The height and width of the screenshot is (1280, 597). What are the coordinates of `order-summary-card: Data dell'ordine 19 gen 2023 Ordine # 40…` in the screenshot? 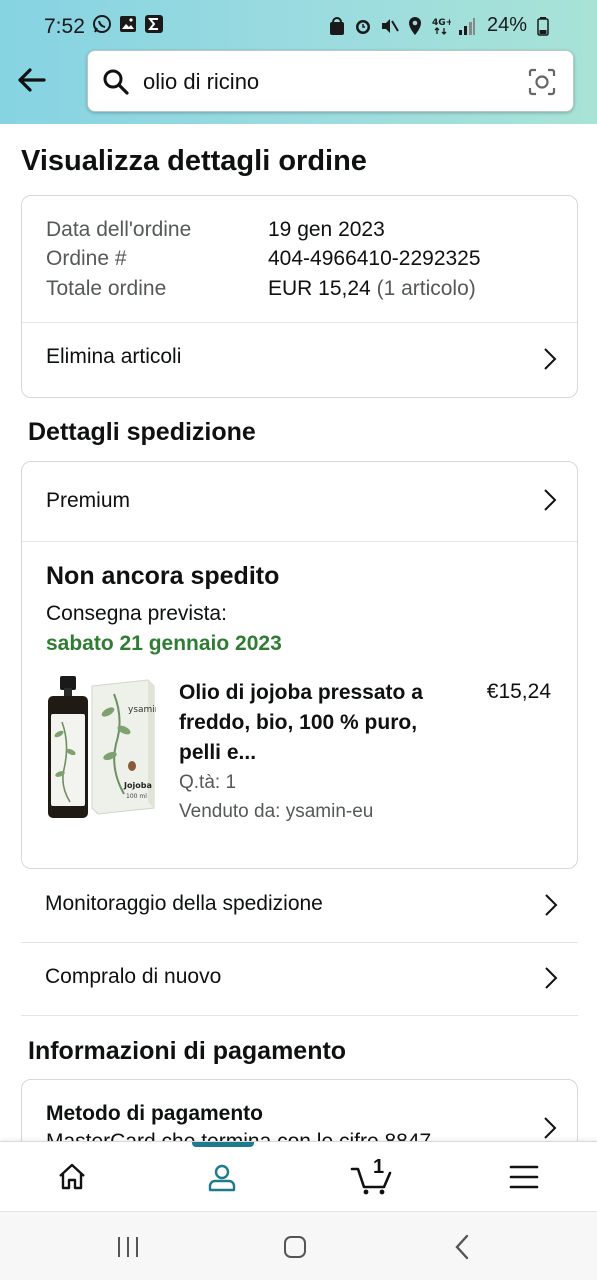 It's located at (299, 296).